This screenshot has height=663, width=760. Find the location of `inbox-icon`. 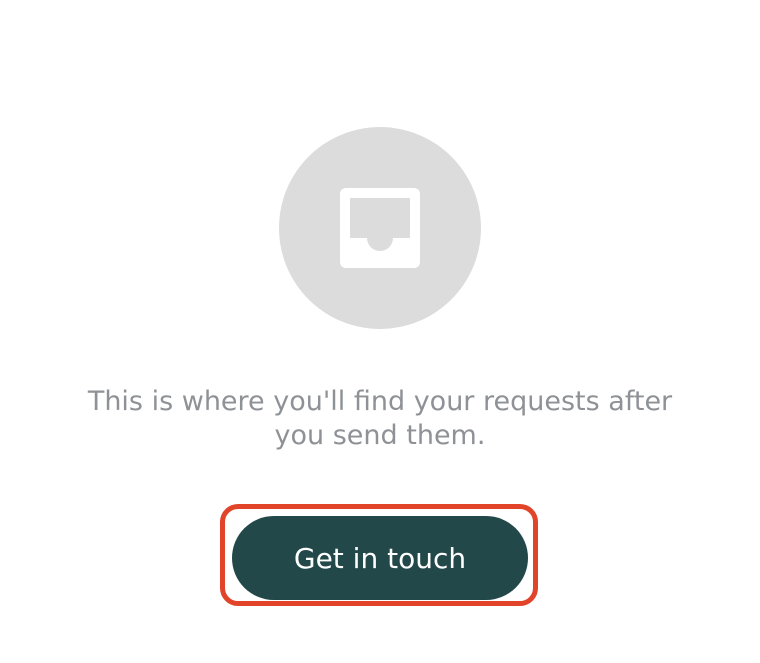

inbox-icon is located at coordinates (380, 228).